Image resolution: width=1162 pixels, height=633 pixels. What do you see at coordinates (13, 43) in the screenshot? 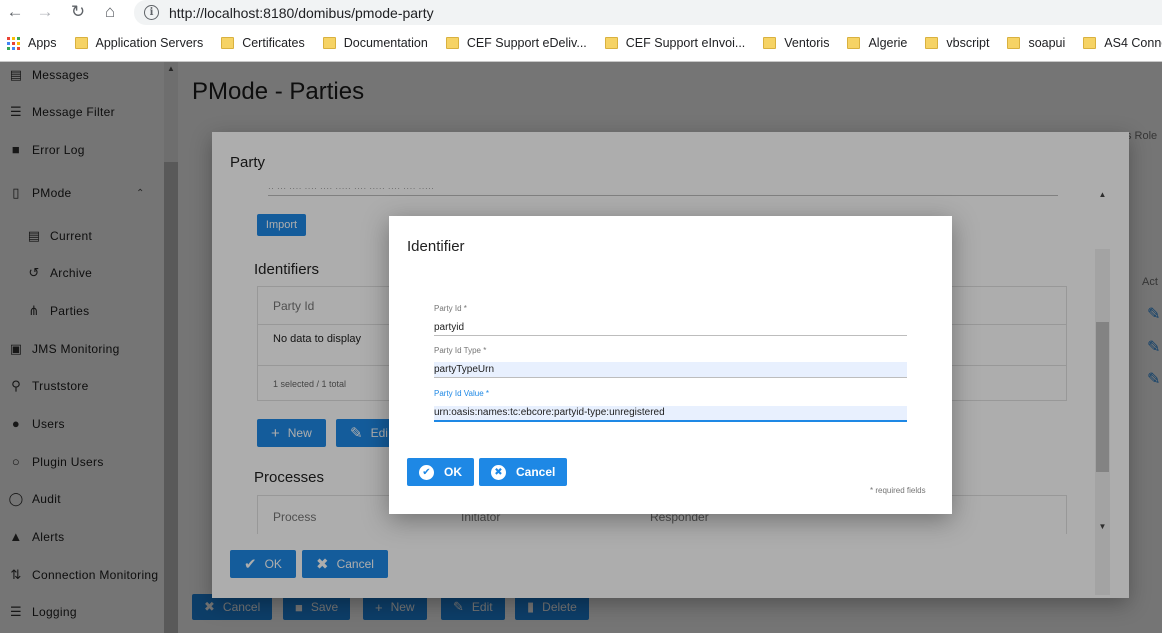
I see `apps-icon` at bounding box center [13, 43].